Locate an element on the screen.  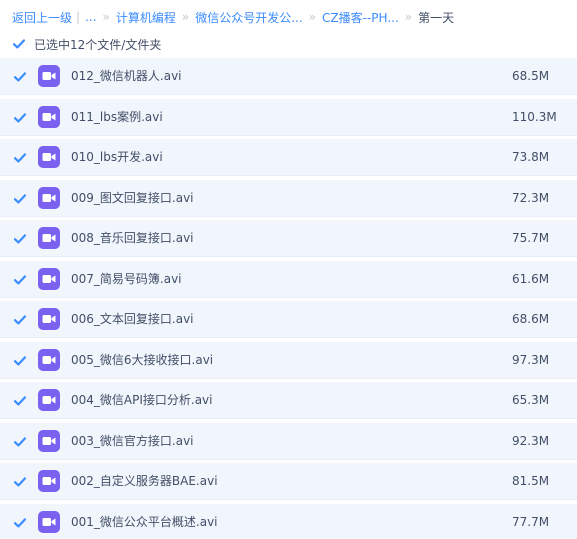
file-size: 75.7M is located at coordinates (531, 238).